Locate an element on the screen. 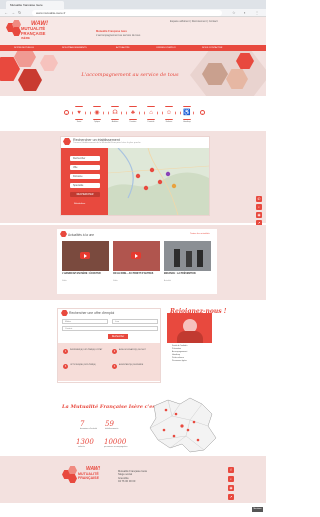  stat-number: 10000 is located at coordinates (115, 442).